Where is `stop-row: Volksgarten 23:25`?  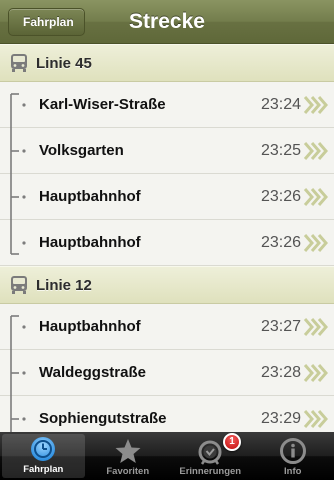 stop-row: Volksgarten 23:25 is located at coordinates (167, 151).